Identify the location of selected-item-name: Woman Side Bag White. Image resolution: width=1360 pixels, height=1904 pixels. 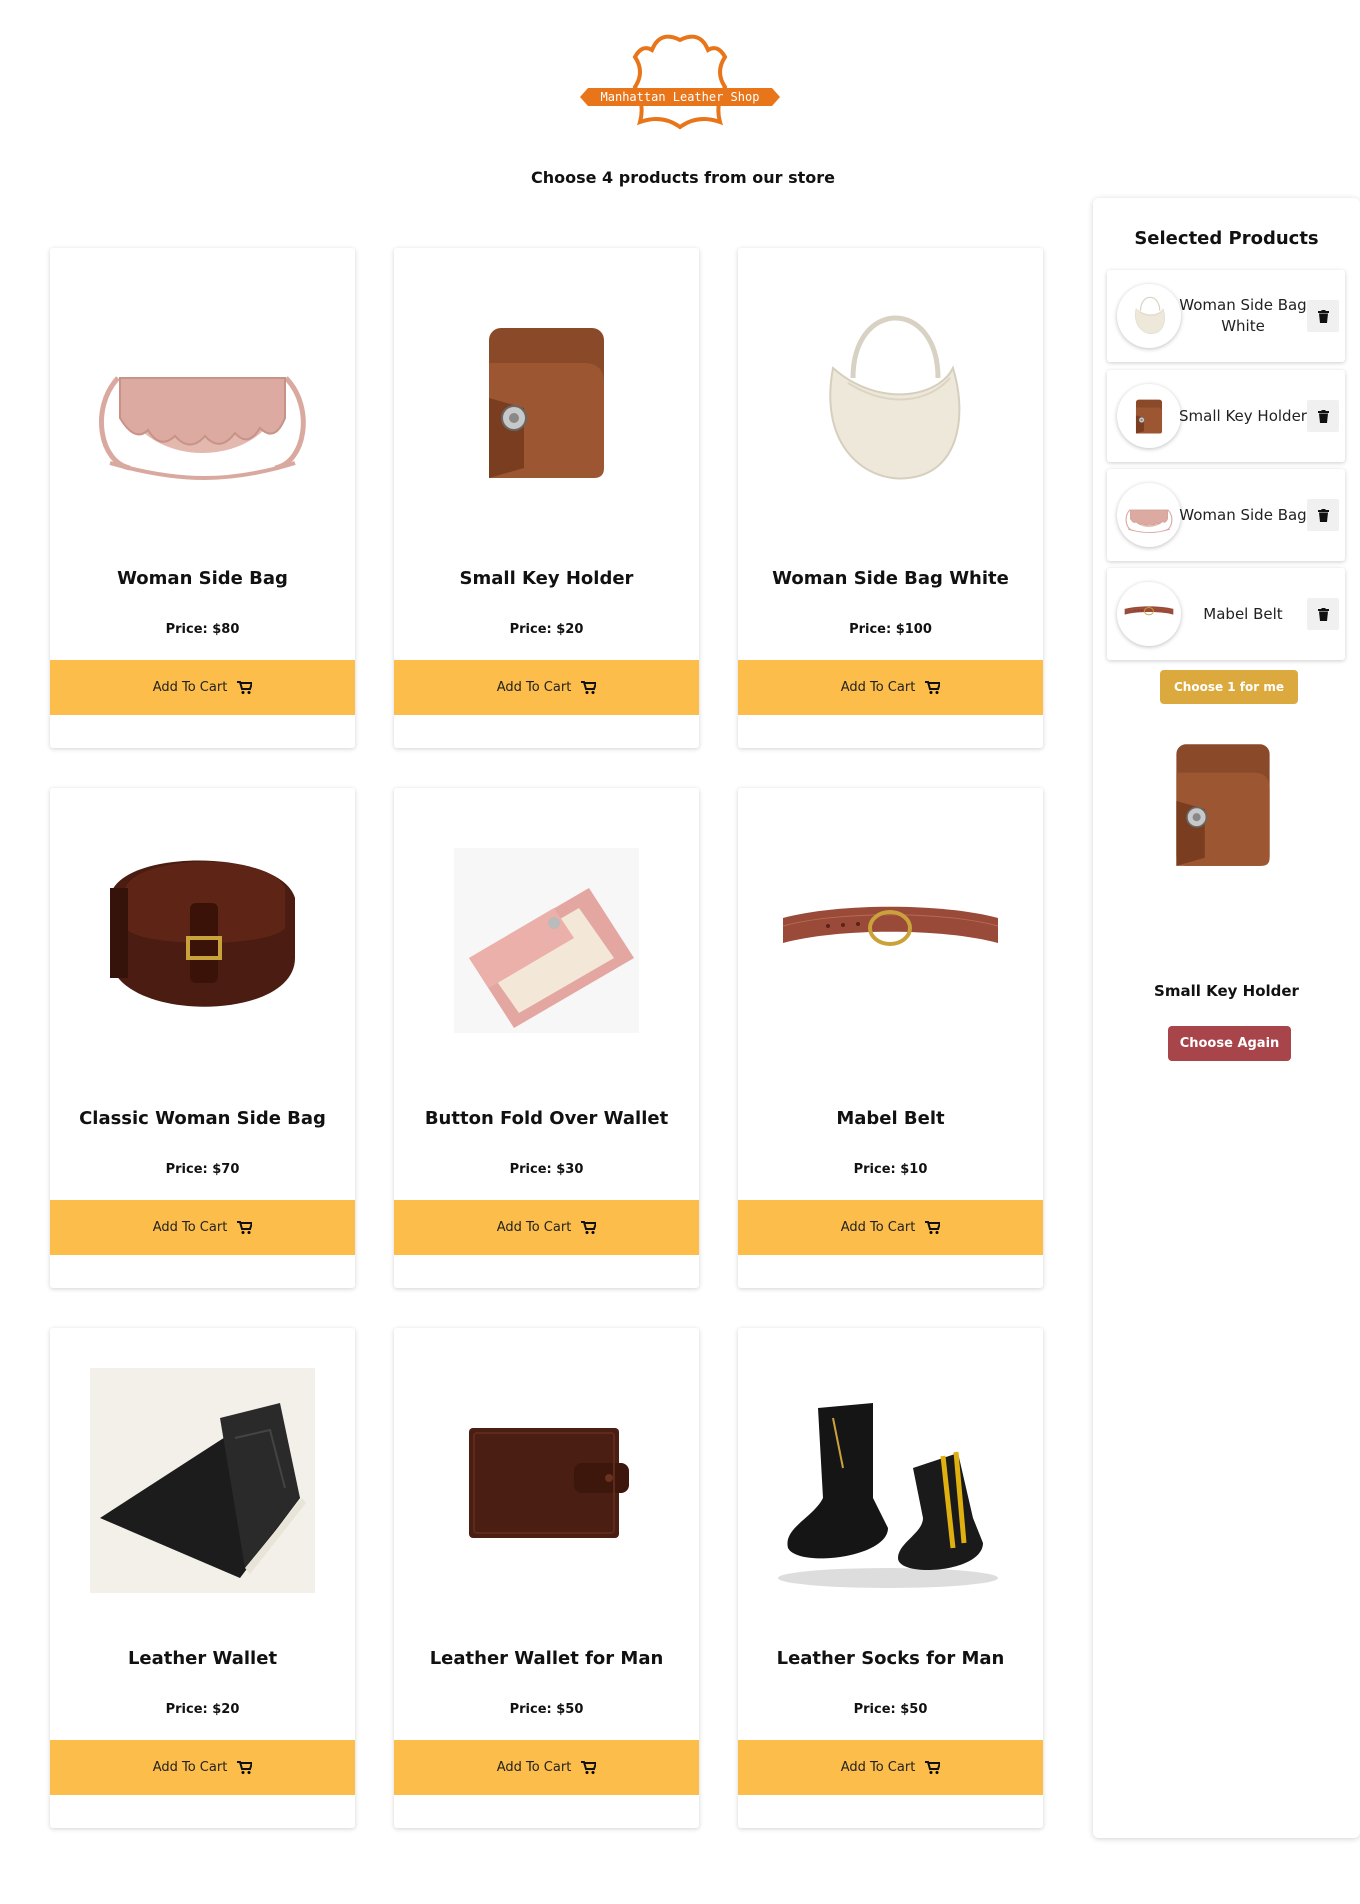
(1243, 315).